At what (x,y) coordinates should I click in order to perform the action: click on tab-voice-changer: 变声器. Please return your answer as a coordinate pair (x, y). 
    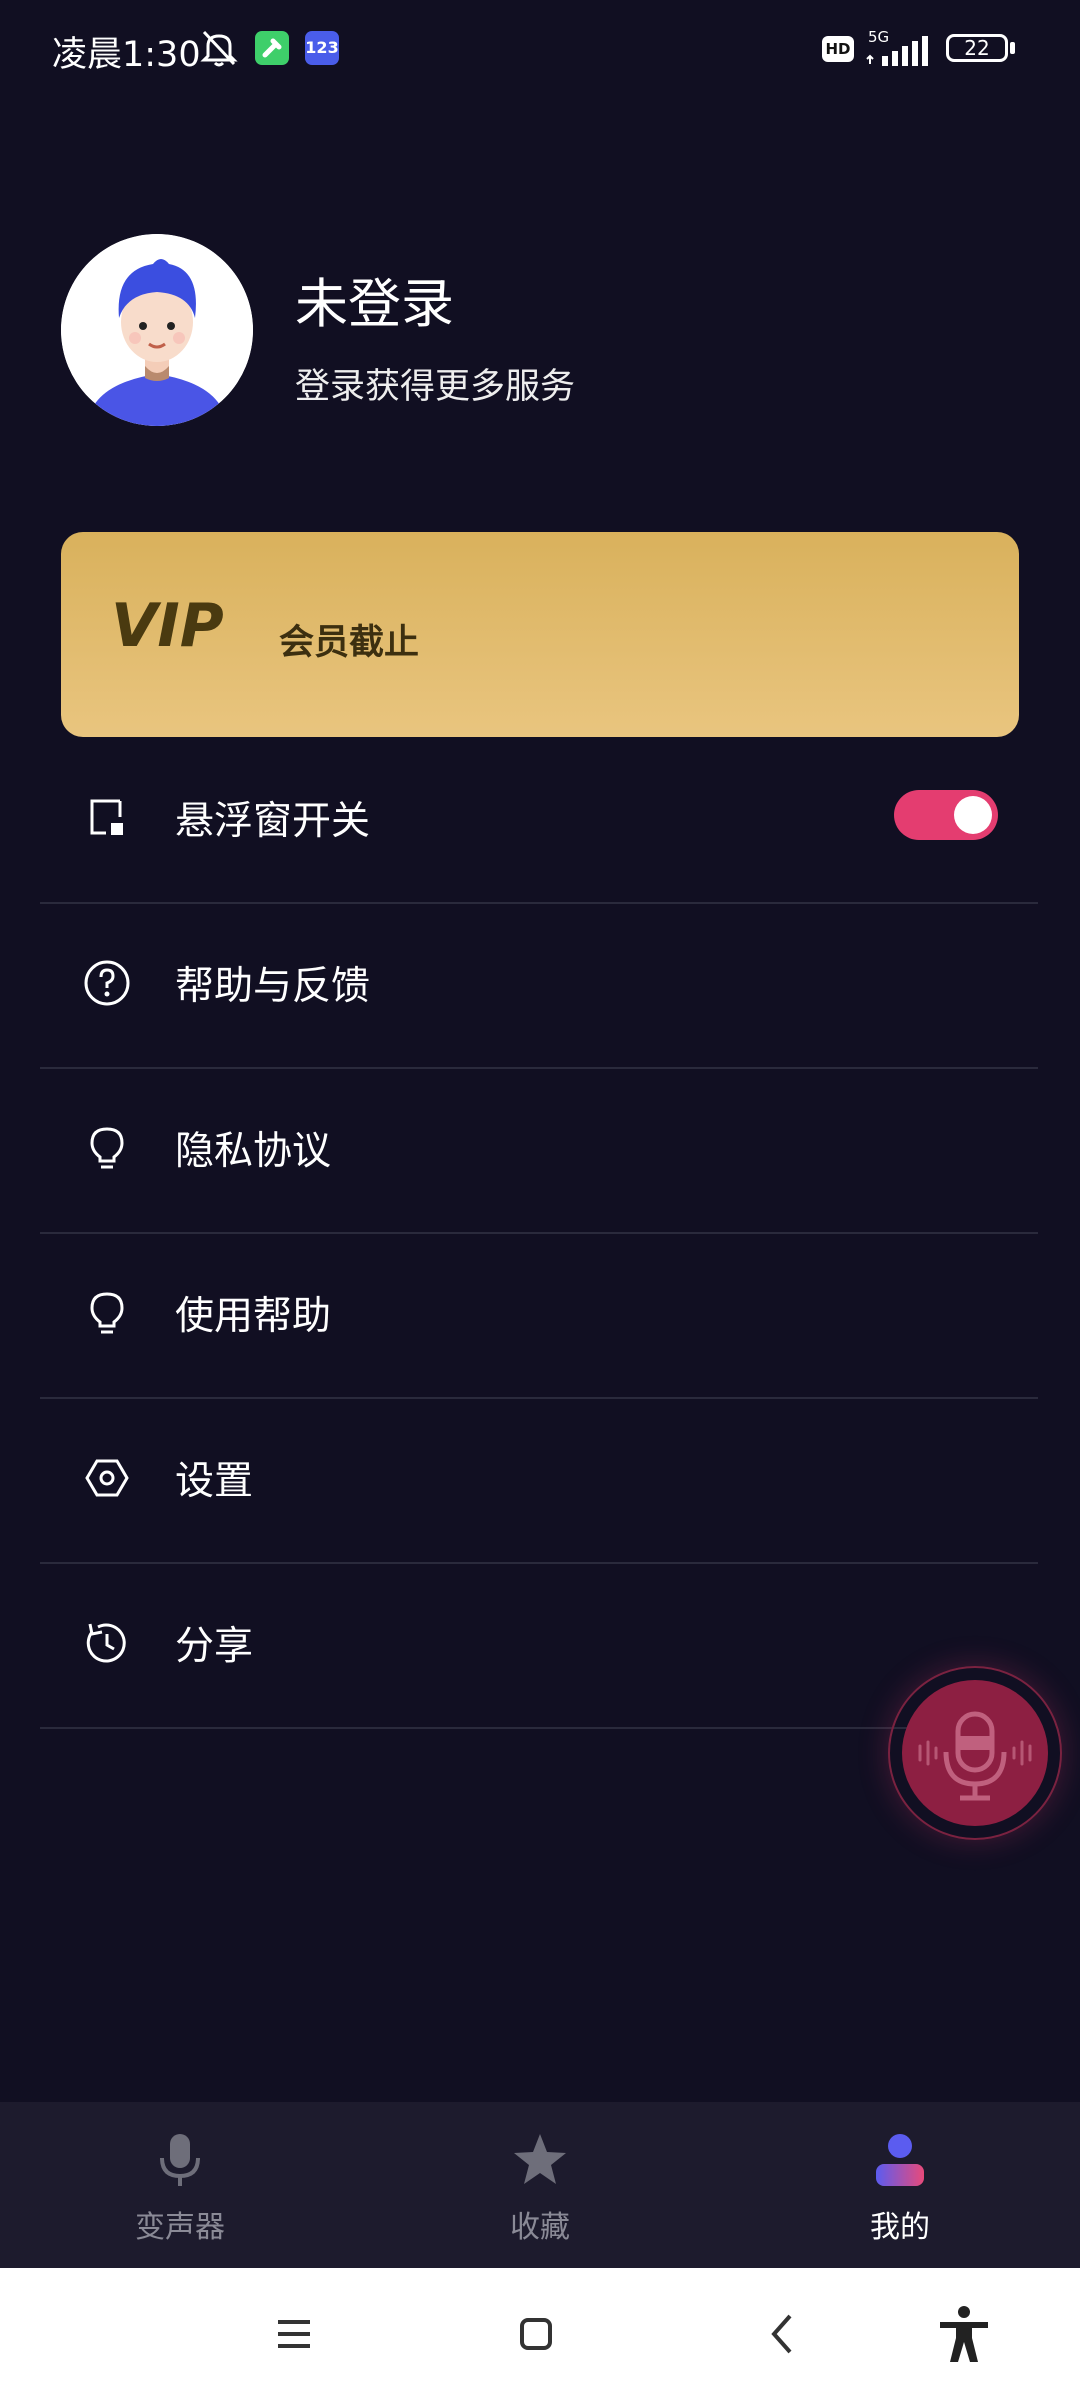
    Looking at the image, I should click on (180, 2185).